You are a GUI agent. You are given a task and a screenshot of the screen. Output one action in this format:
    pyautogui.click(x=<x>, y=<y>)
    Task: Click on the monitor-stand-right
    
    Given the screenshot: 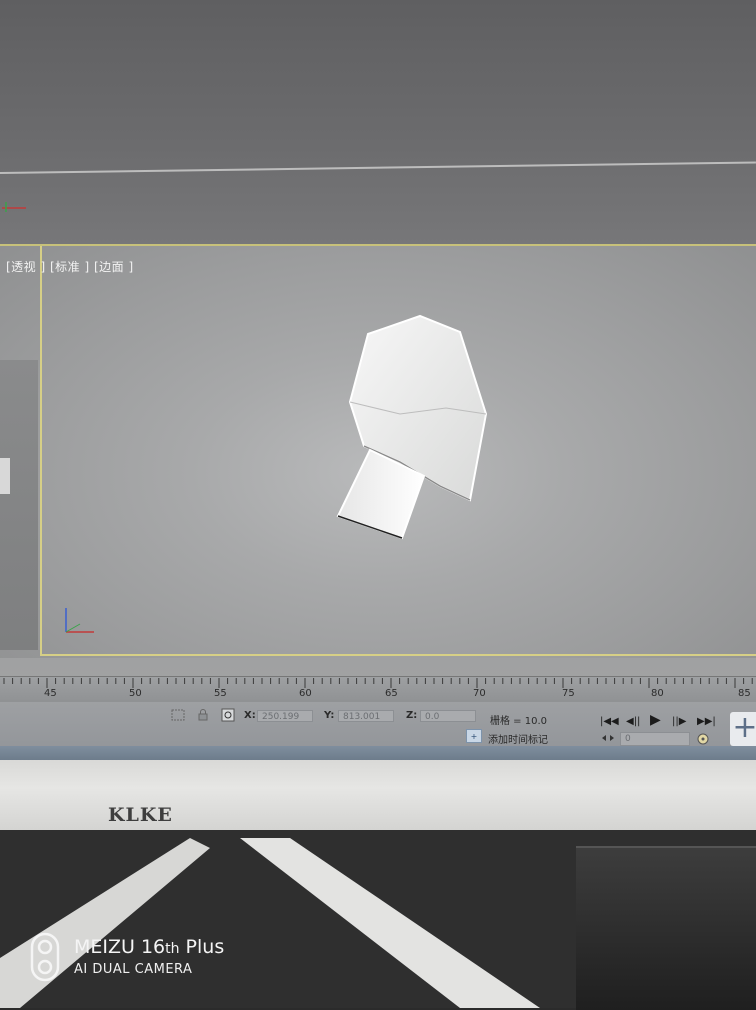 What is the action you would take?
    pyautogui.click(x=390, y=923)
    